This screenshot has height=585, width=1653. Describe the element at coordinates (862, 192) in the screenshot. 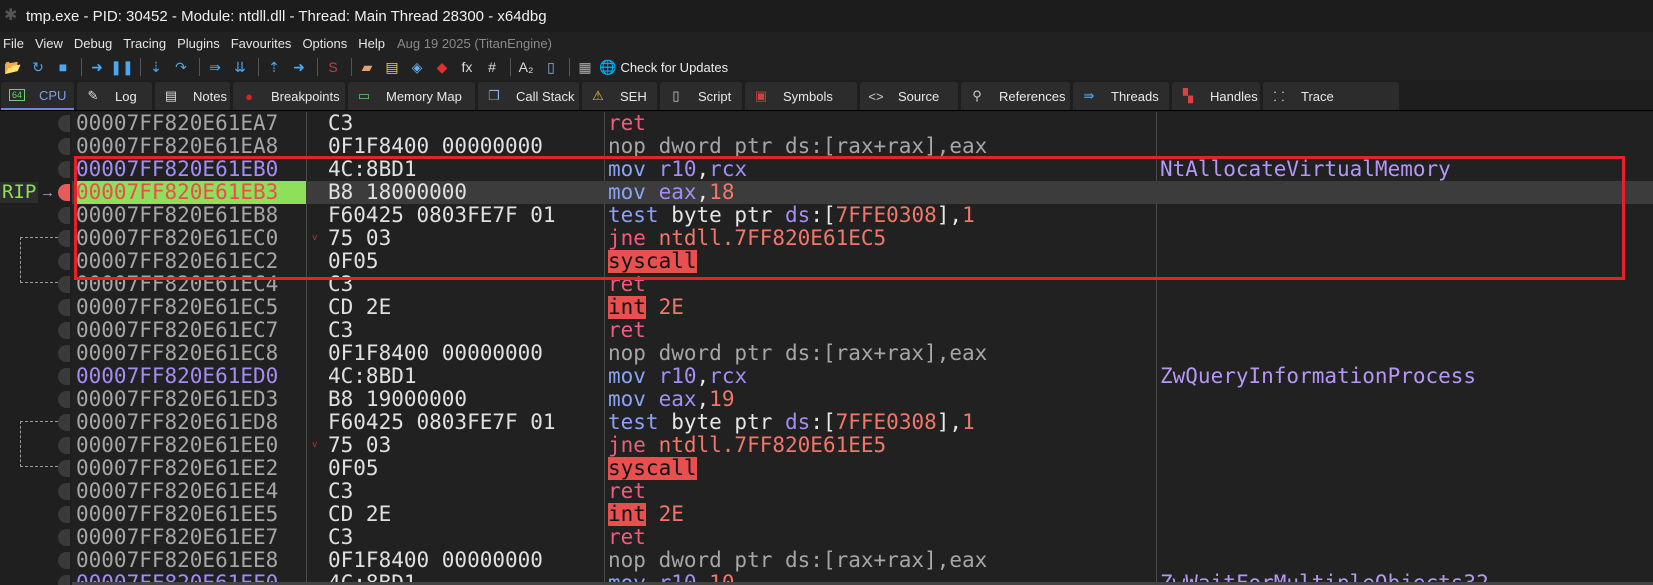

I see `disassembly-row: 00007FF820E61EB3 B8 18000000 mov eax,18` at that location.